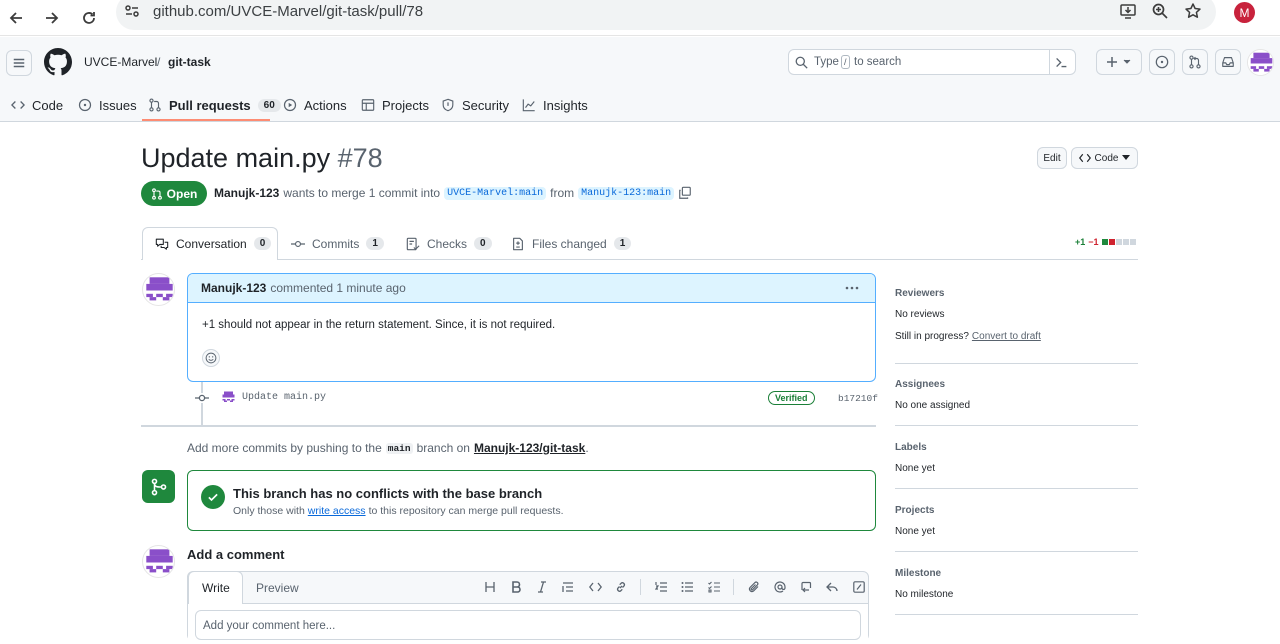 This screenshot has height=644, width=1280. Describe the element at coordinates (859, 587) in the screenshot. I see `slash-commands-icon` at that location.